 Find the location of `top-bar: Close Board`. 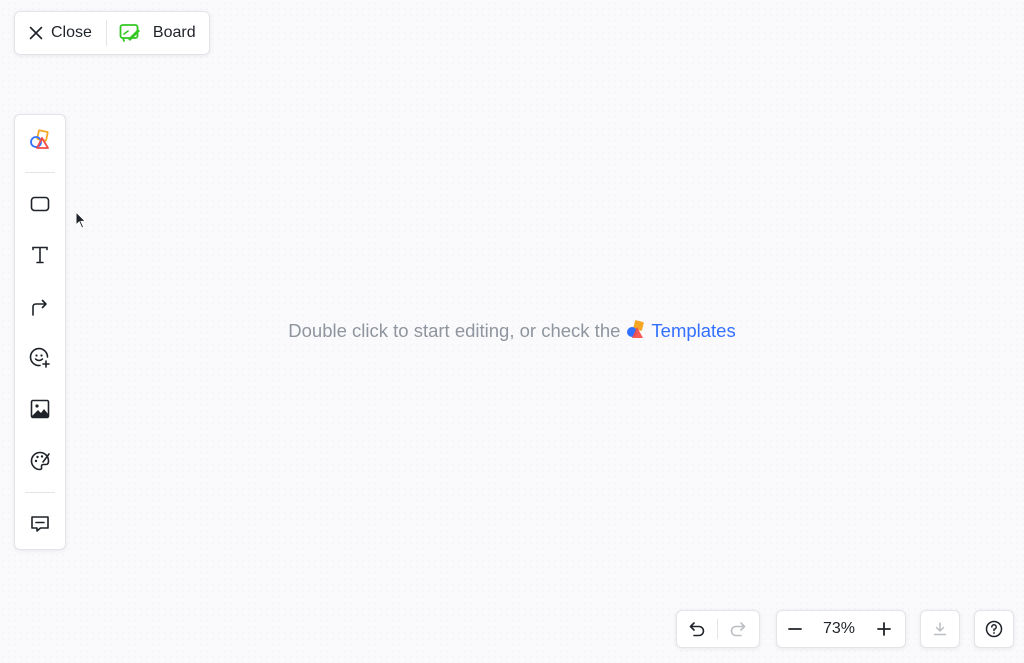

top-bar: Close Board is located at coordinates (112, 33).